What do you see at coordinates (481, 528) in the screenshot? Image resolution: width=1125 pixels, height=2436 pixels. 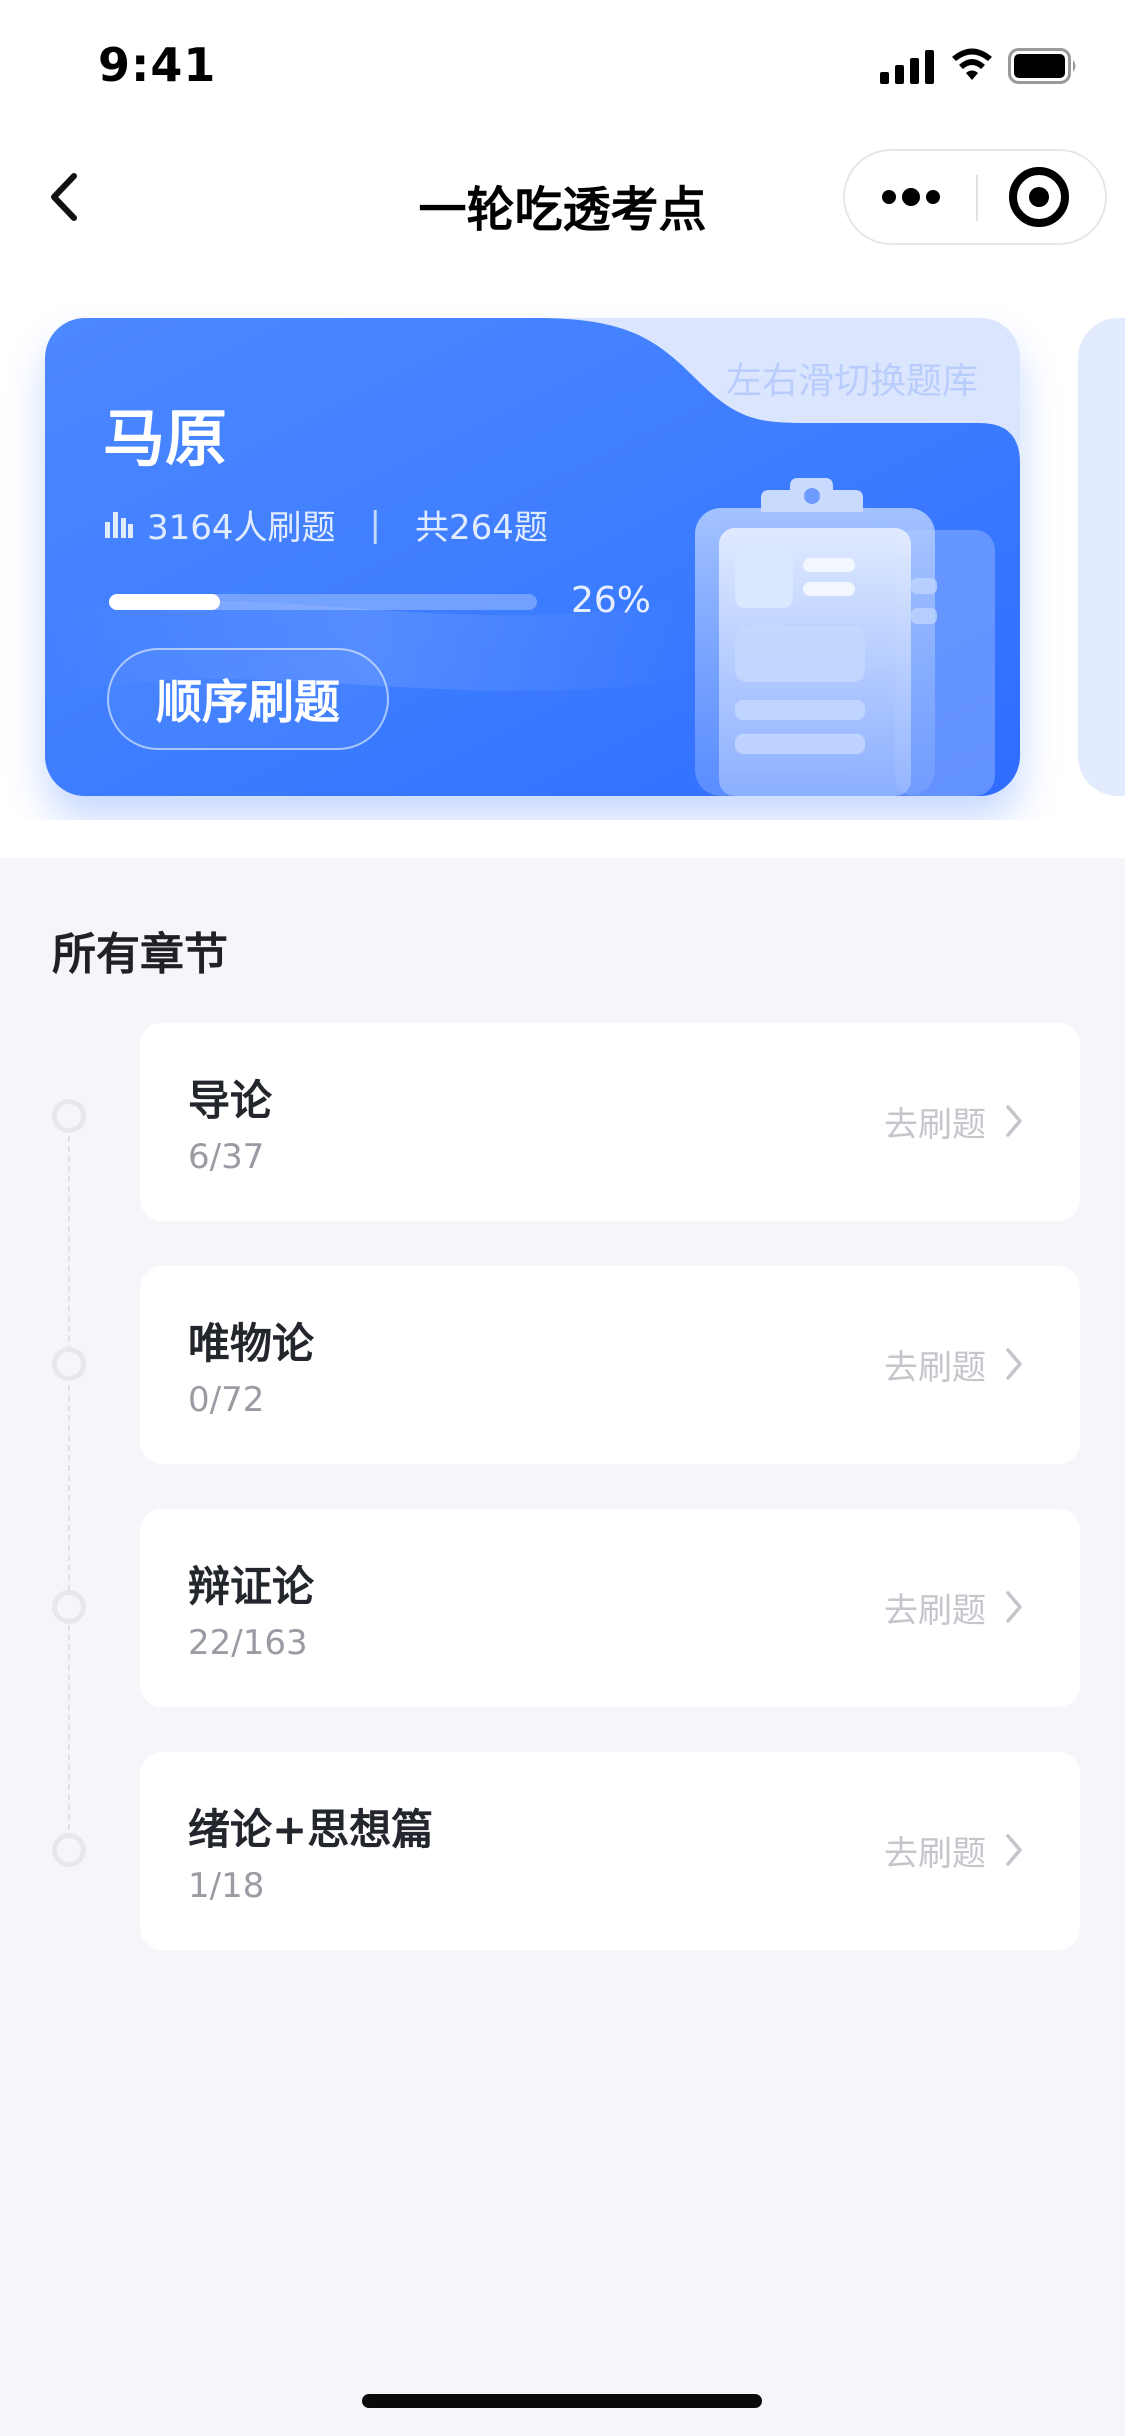 I see `total-questions: 共264题` at bounding box center [481, 528].